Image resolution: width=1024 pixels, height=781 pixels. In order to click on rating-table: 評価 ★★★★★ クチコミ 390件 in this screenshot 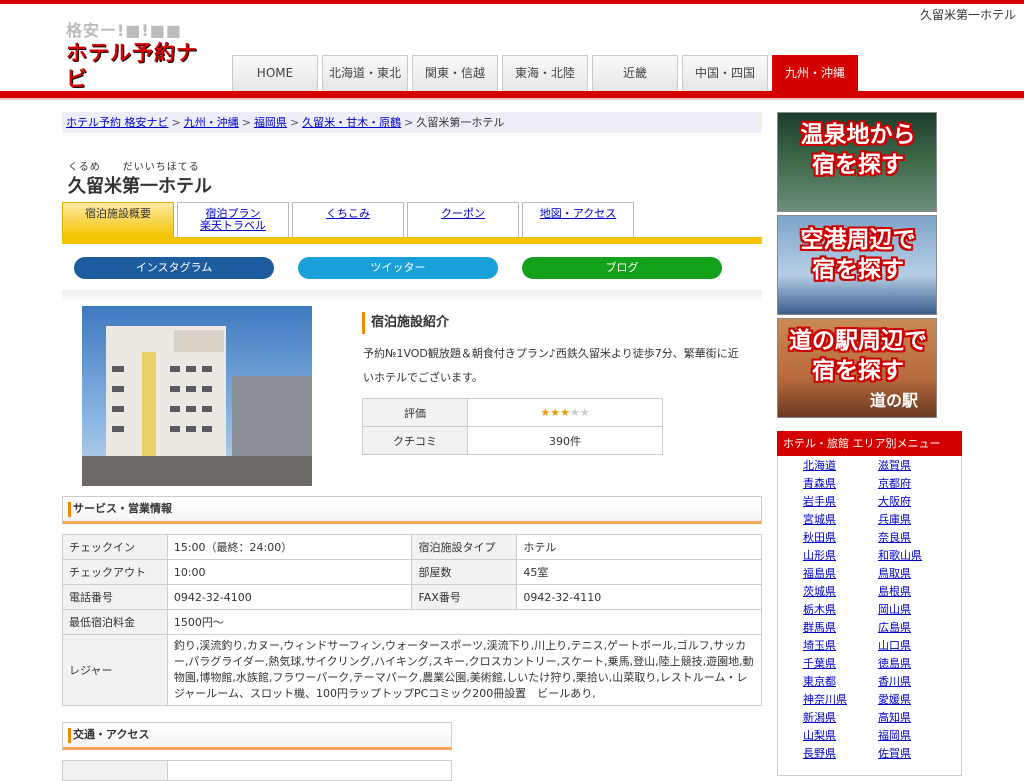, I will do `click(512, 426)`.